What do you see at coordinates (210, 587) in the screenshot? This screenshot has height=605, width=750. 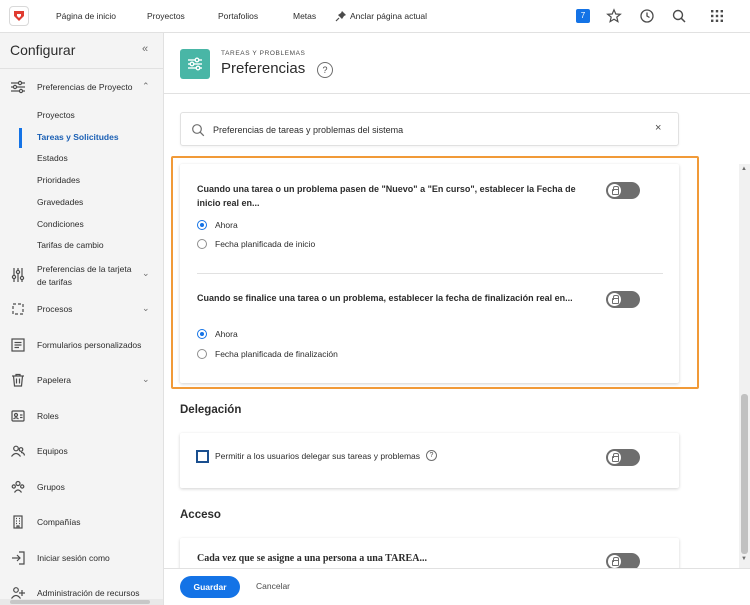 I see `save-button: Guardar` at bounding box center [210, 587].